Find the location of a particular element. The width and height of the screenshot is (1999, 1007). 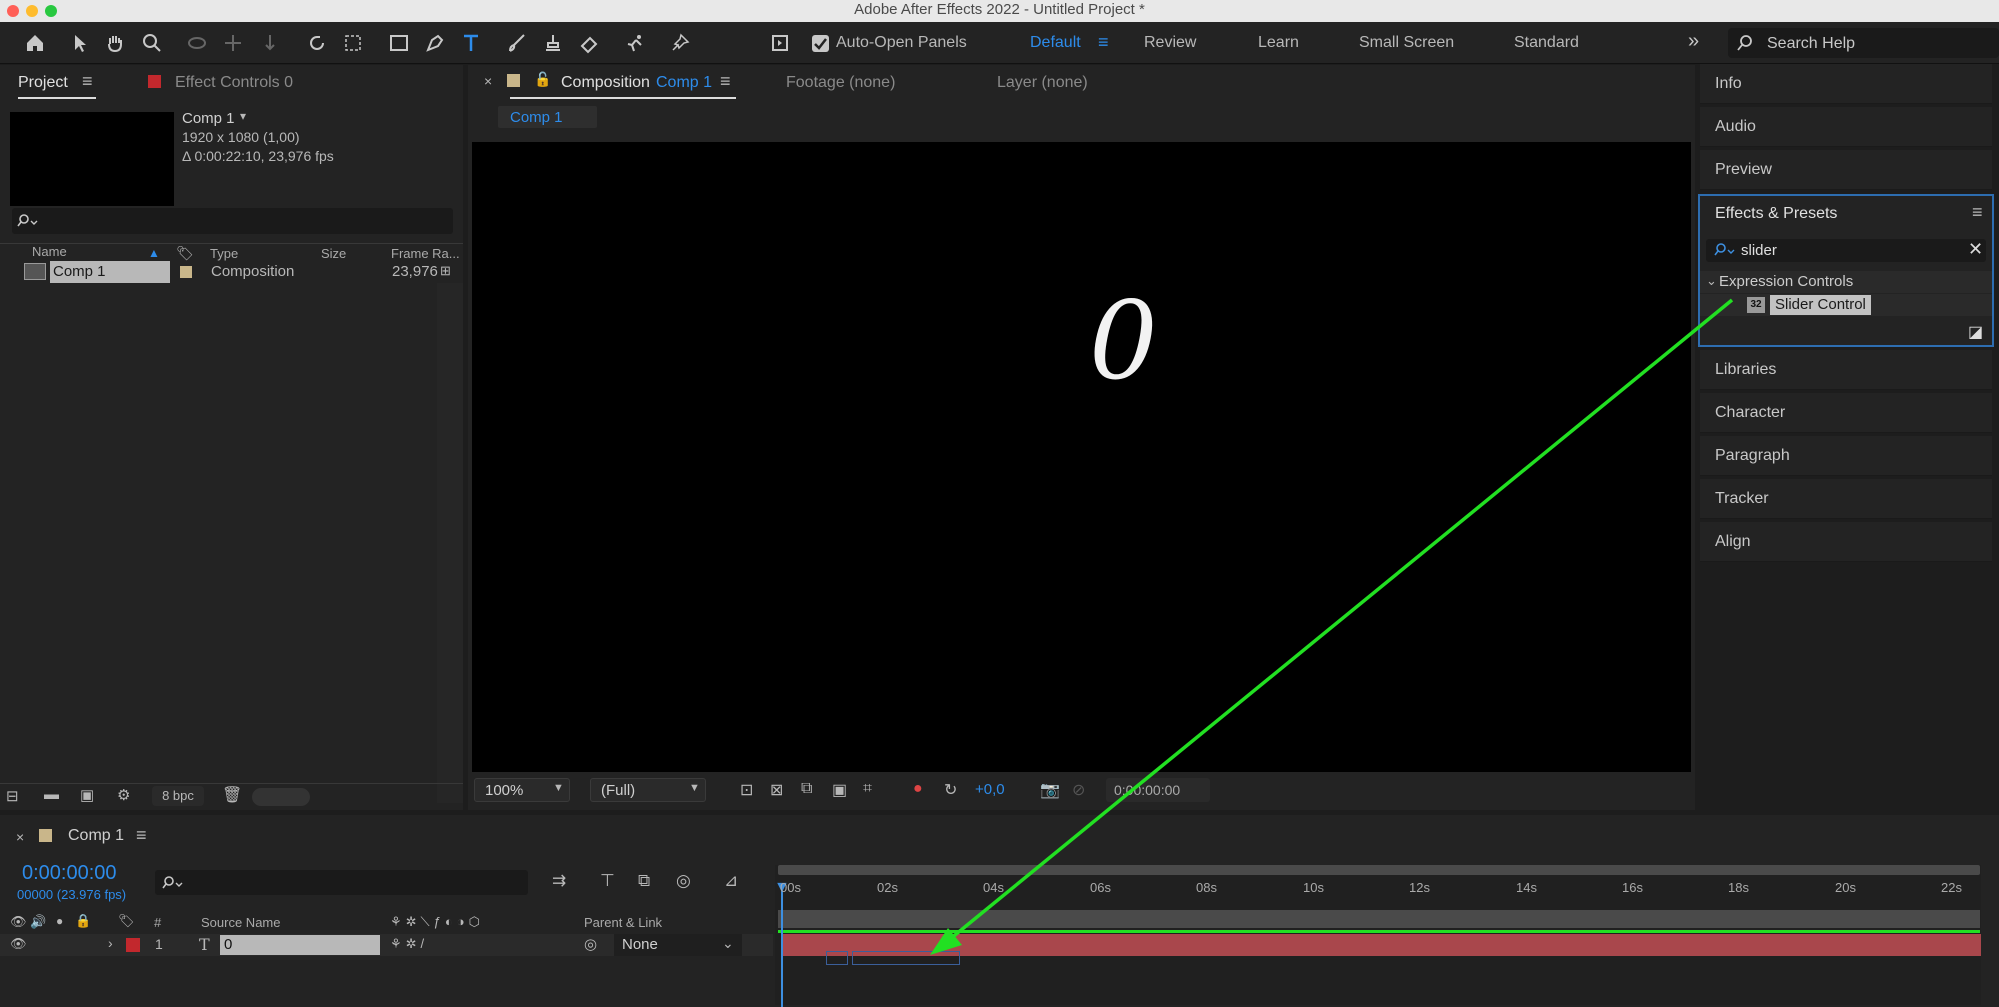

grid-guides-icon: ⌗ is located at coordinates (867, 789).